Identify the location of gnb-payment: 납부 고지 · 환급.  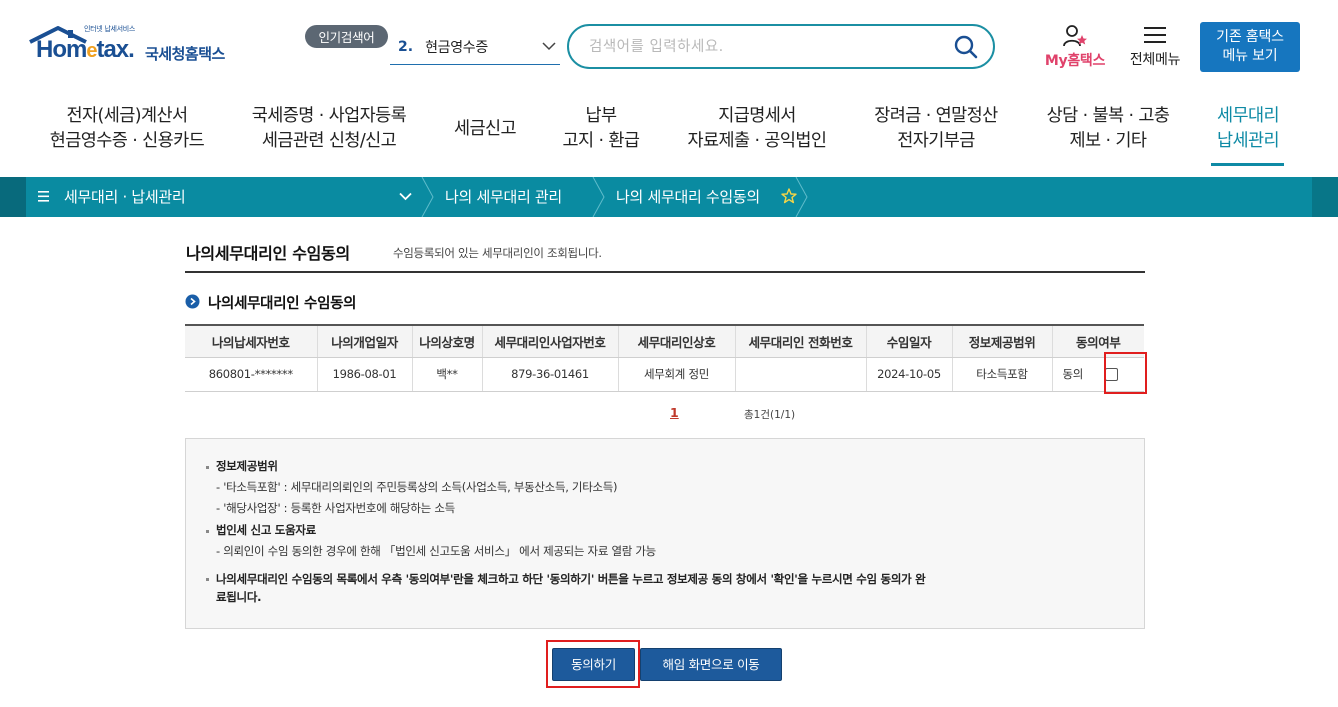
(601, 129).